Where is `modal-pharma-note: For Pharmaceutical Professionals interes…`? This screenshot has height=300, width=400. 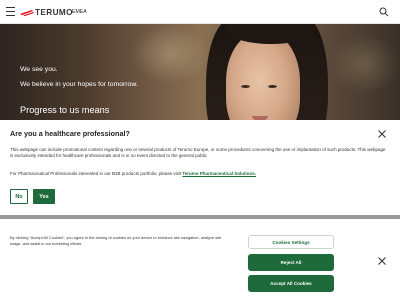
modal-pharma-note: For Pharmaceutical Professionals interes… is located at coordinates (133, 173).